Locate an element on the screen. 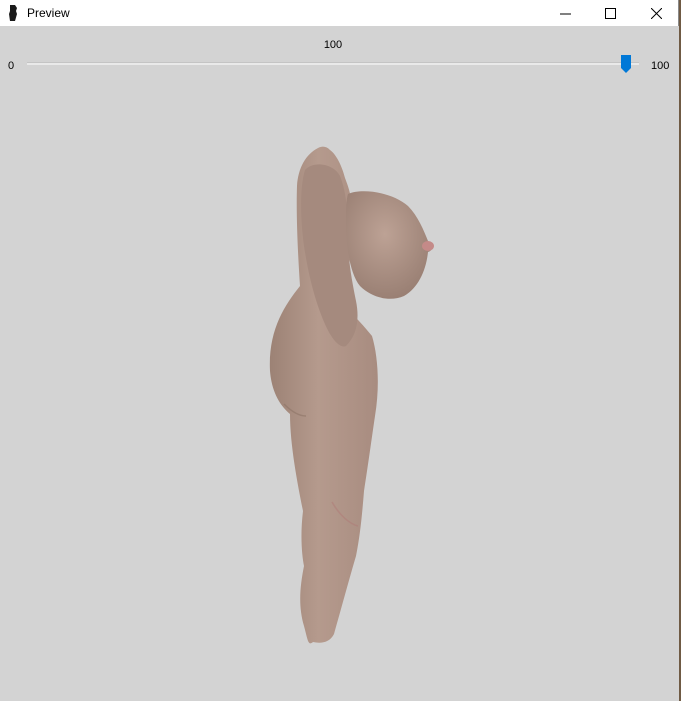 The height and width of the screenshot is (701, 681). morph-slider is located at coordinates (334, 64).